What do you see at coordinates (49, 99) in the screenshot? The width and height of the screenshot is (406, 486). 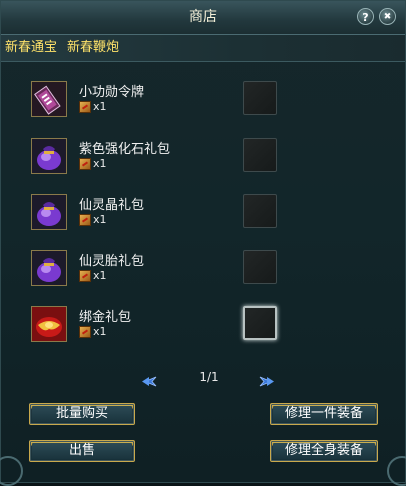 I see `token-scroll-icon` at bounding box center [49, 99].